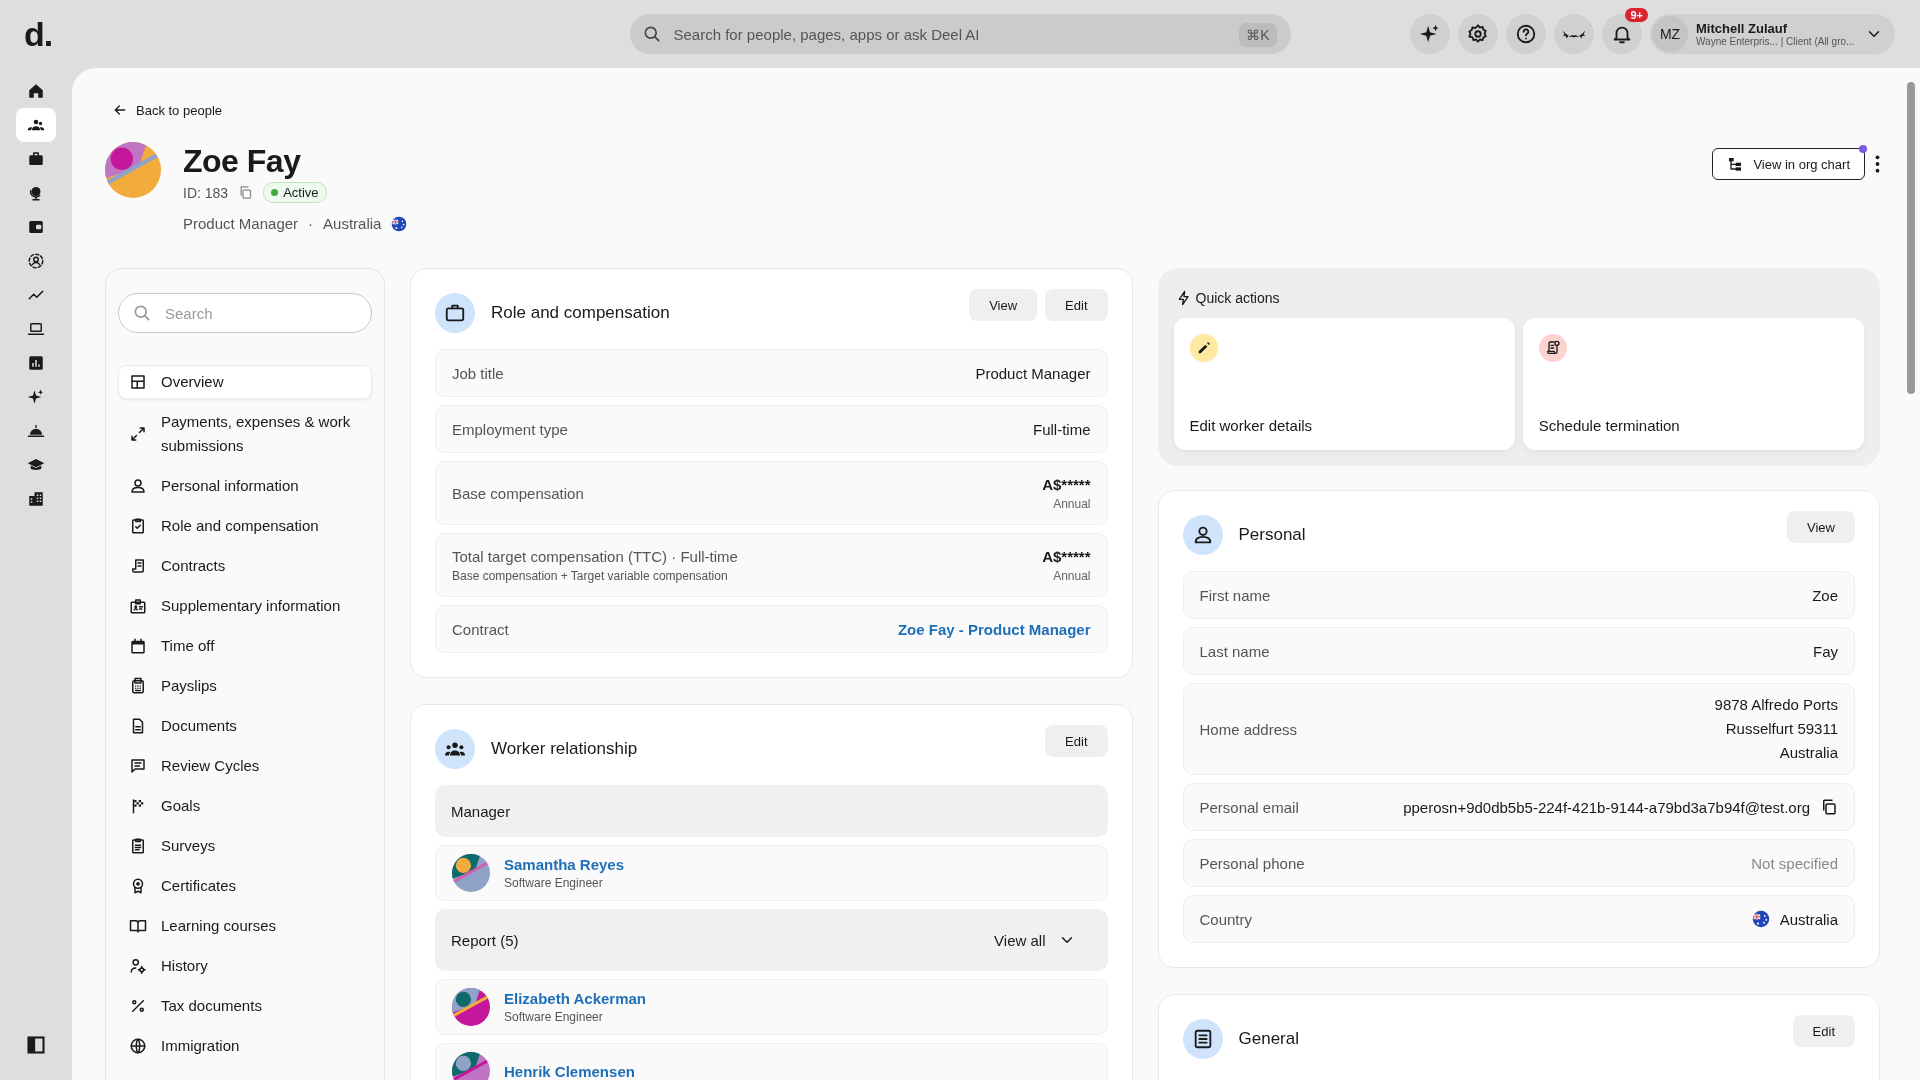 The width and height of the screenshot is (1920, 1080). I want to click on nav-item: History, so click(245, 966).